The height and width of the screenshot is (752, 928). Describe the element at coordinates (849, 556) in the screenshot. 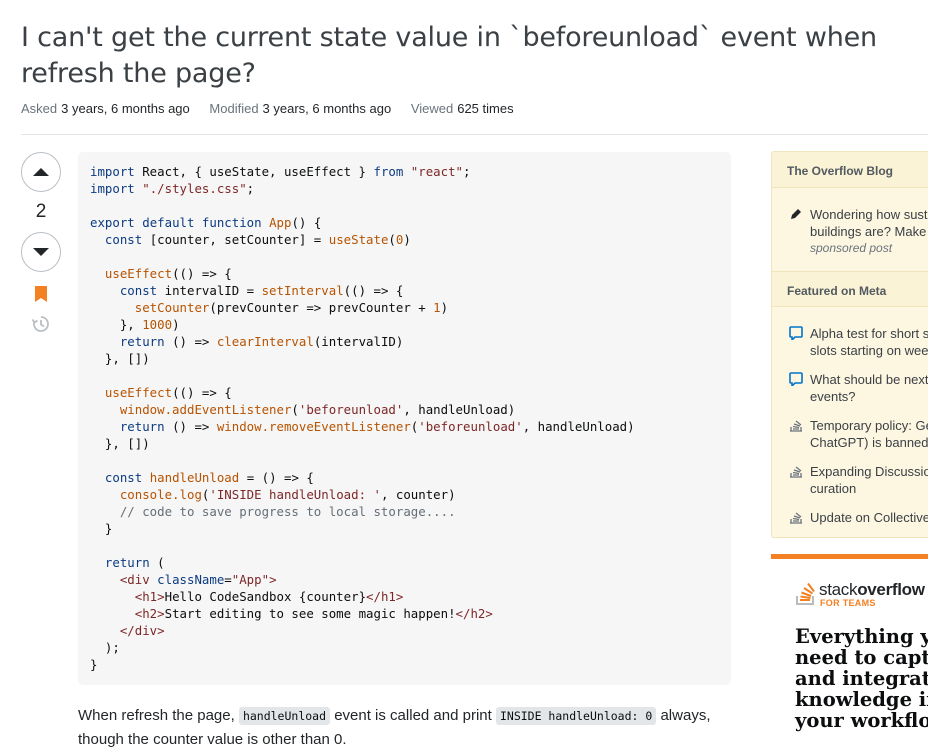

I see `ad-accent-bar` at that location.